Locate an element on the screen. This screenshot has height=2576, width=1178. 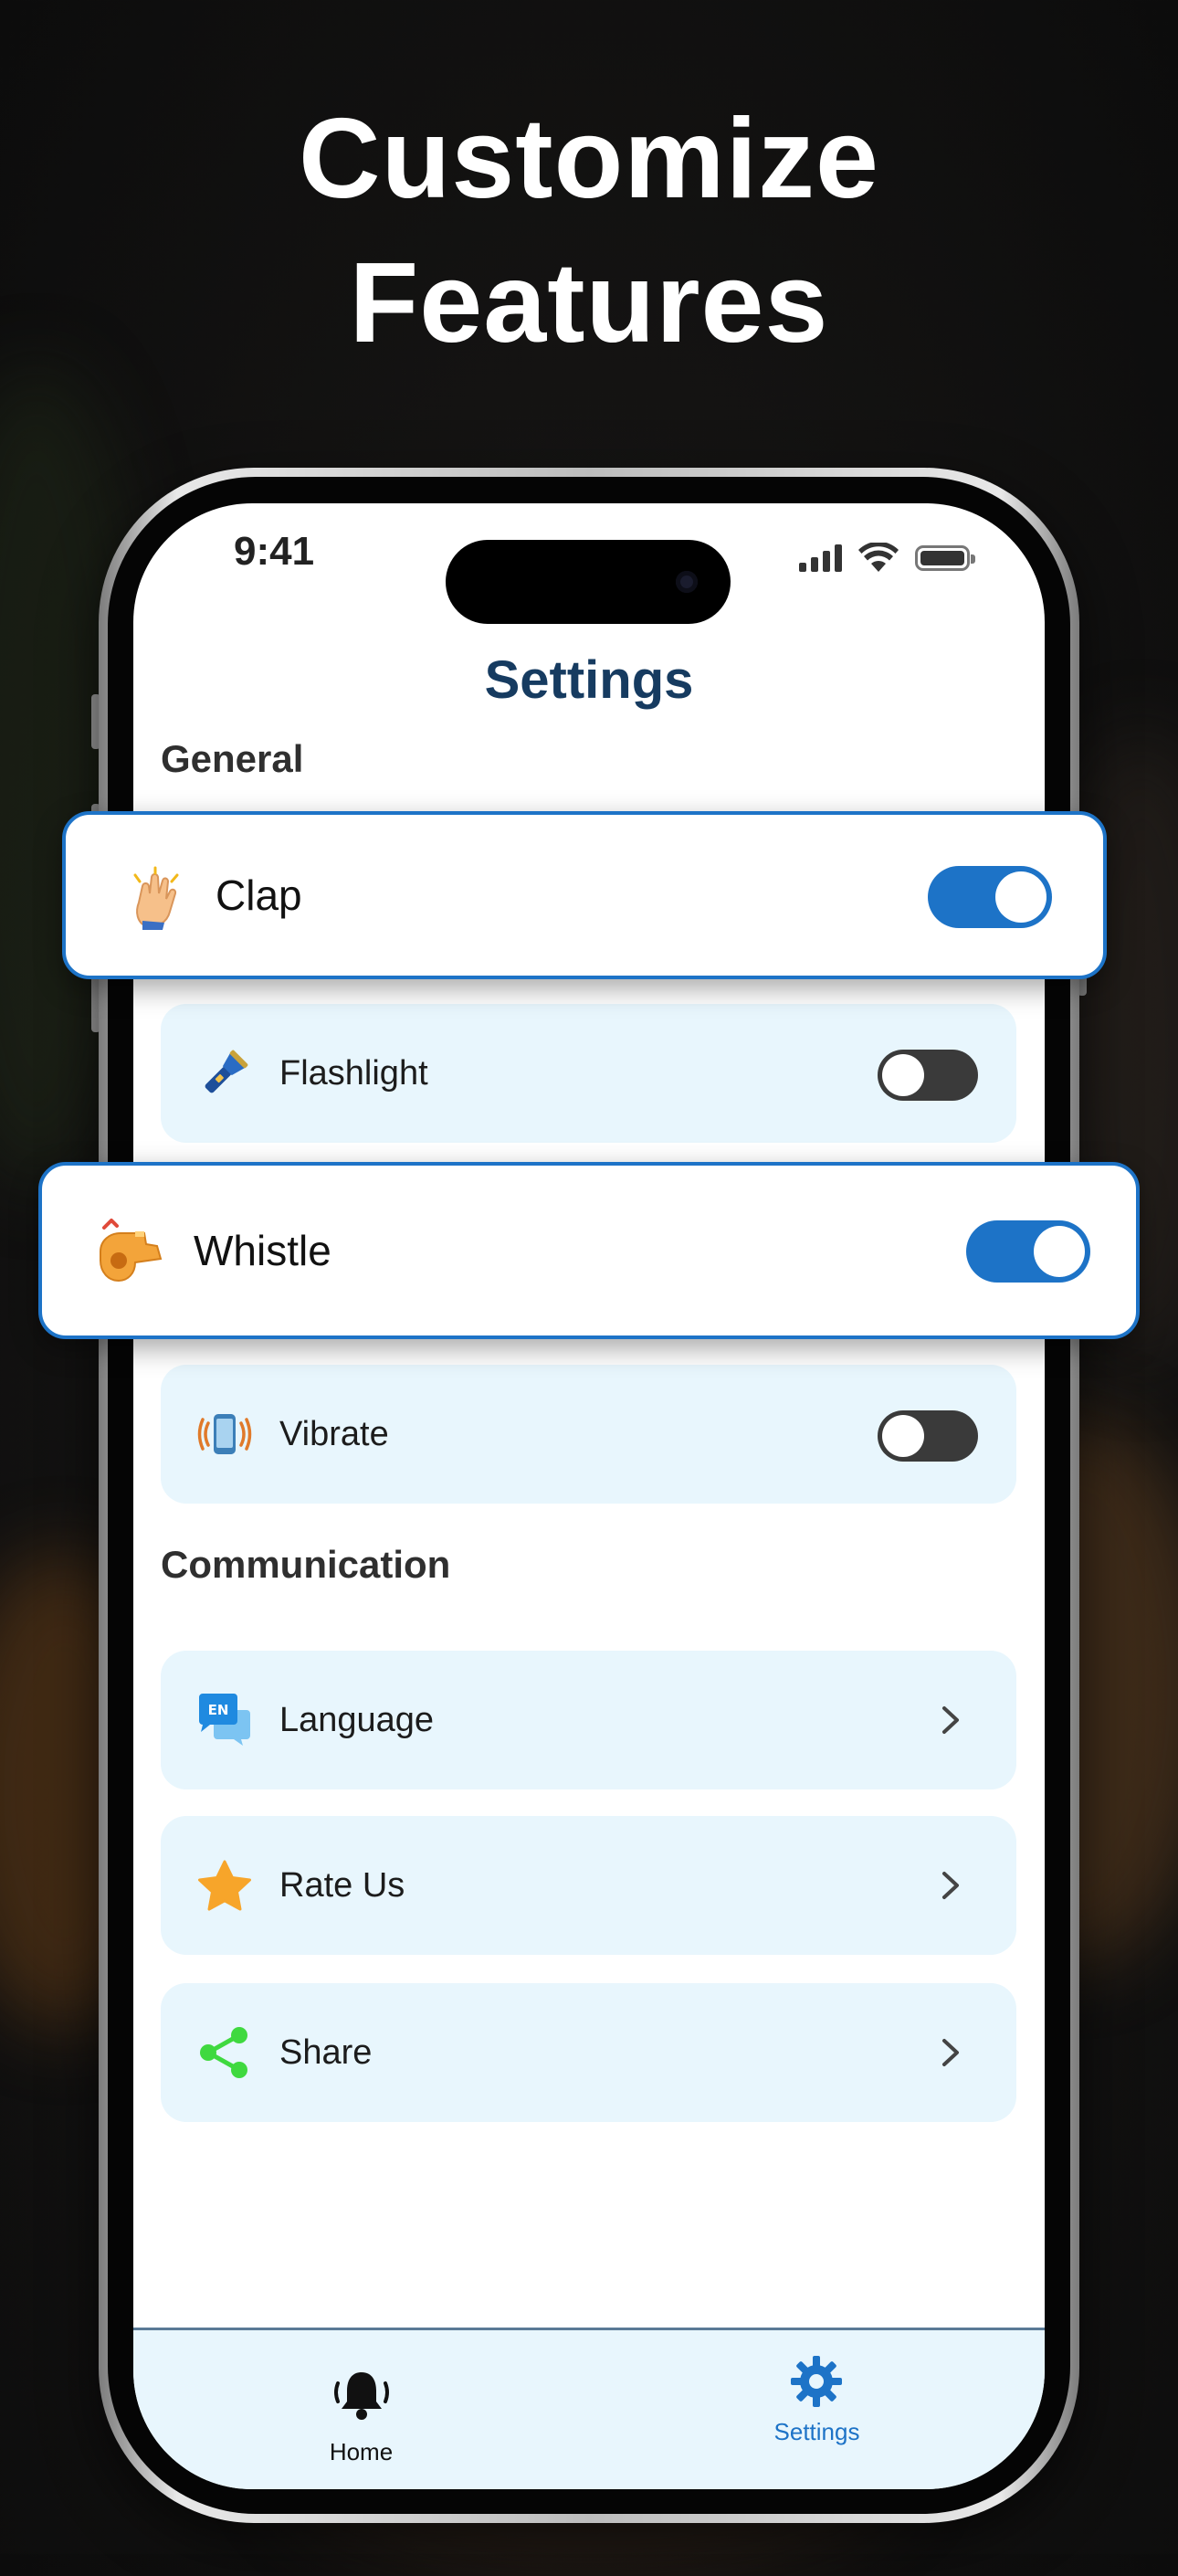
tab-bar: Home Settings is located at coordinates (589, 2408).